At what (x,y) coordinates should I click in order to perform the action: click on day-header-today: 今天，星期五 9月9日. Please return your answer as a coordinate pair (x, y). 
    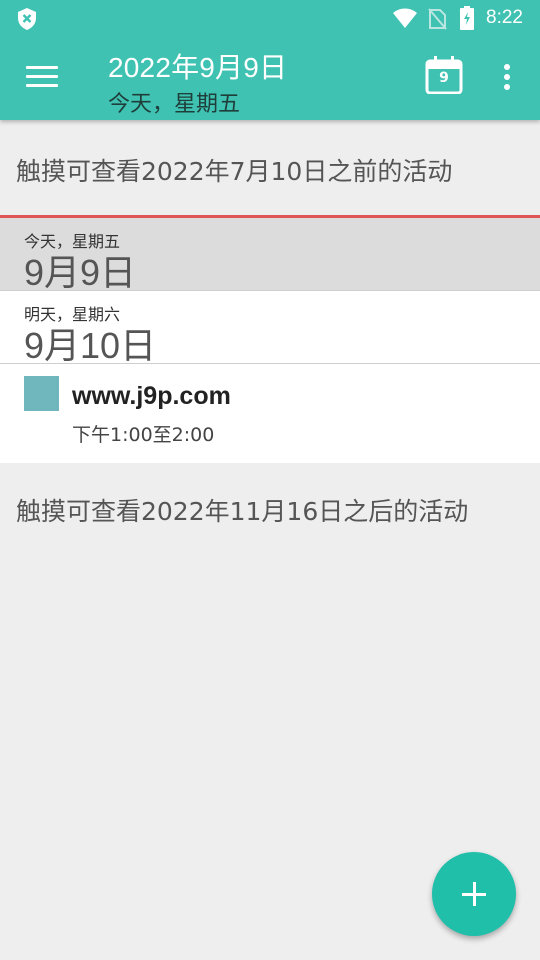
    Looking at the image, I should click on (270, 255).